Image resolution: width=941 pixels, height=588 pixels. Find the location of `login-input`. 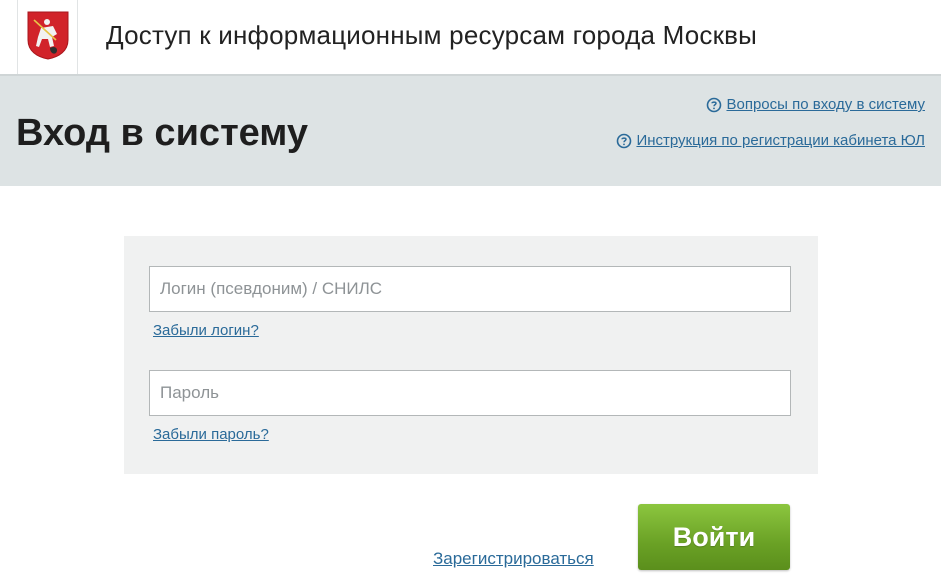

login-input is located at coordinates (470, 289).